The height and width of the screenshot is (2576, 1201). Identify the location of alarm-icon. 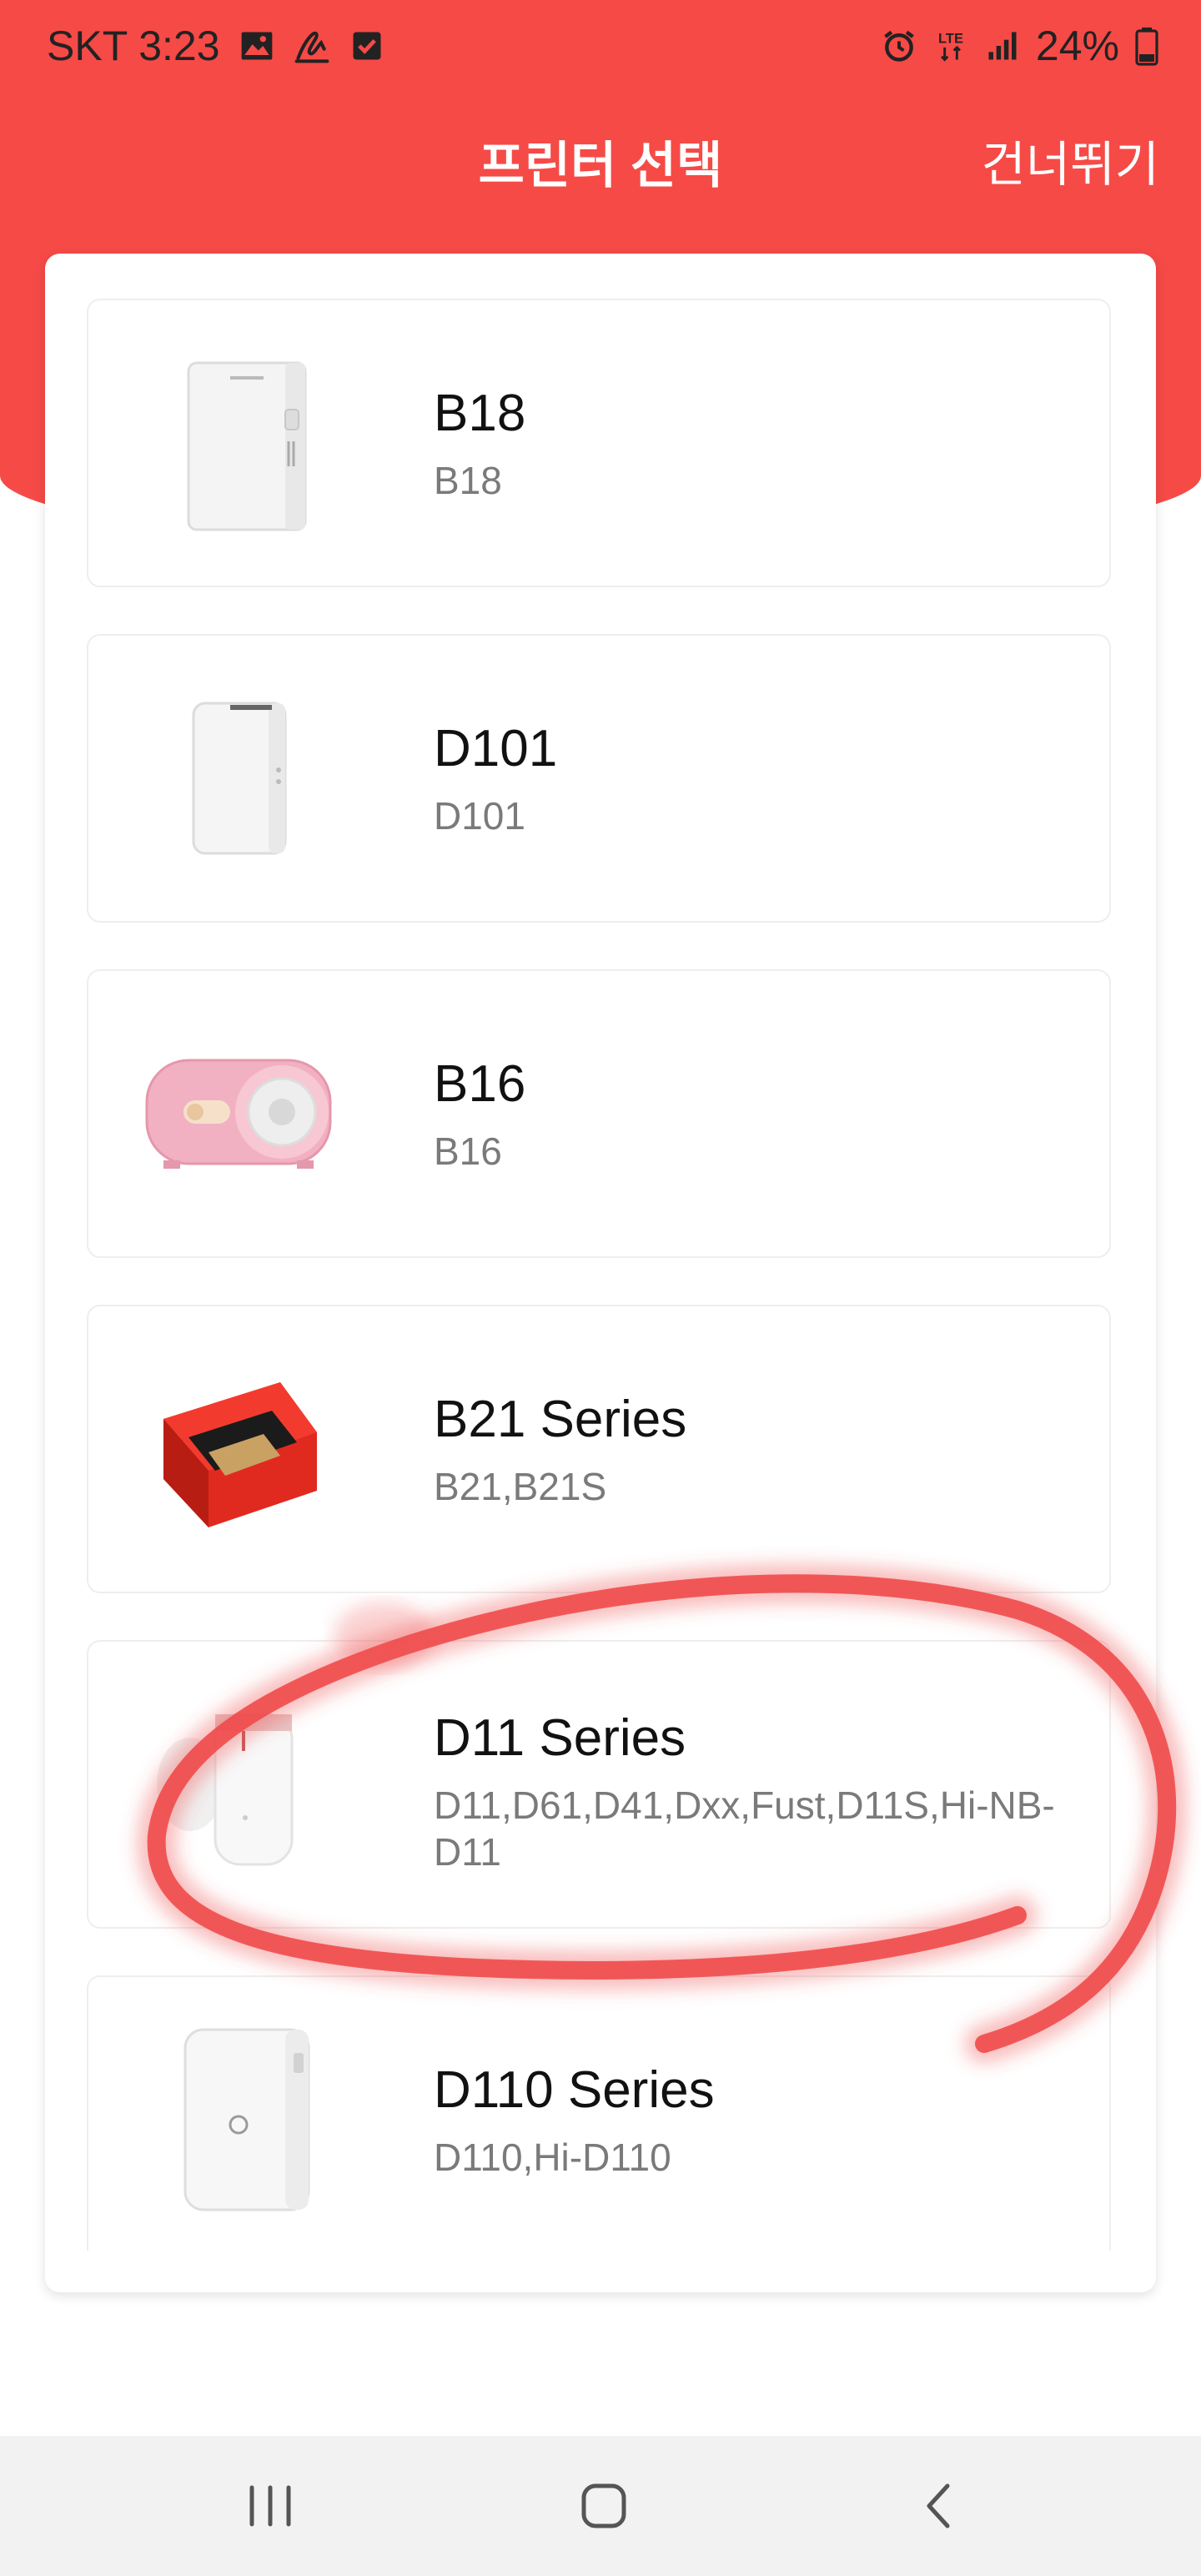
(899, 46).